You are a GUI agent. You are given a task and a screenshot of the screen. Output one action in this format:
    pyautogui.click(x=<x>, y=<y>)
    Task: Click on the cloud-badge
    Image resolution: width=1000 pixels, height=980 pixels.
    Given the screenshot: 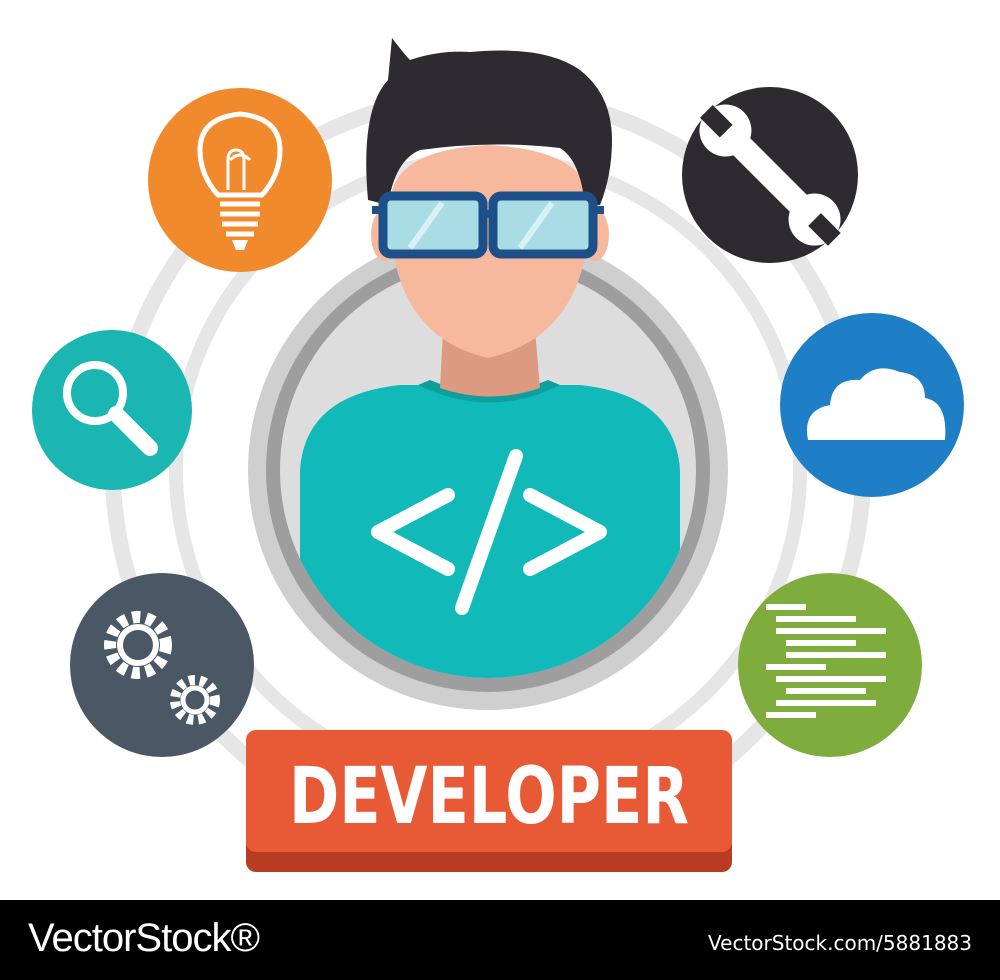 What is the action you would take?
    pyautogui.click(x=872, y=405)
    